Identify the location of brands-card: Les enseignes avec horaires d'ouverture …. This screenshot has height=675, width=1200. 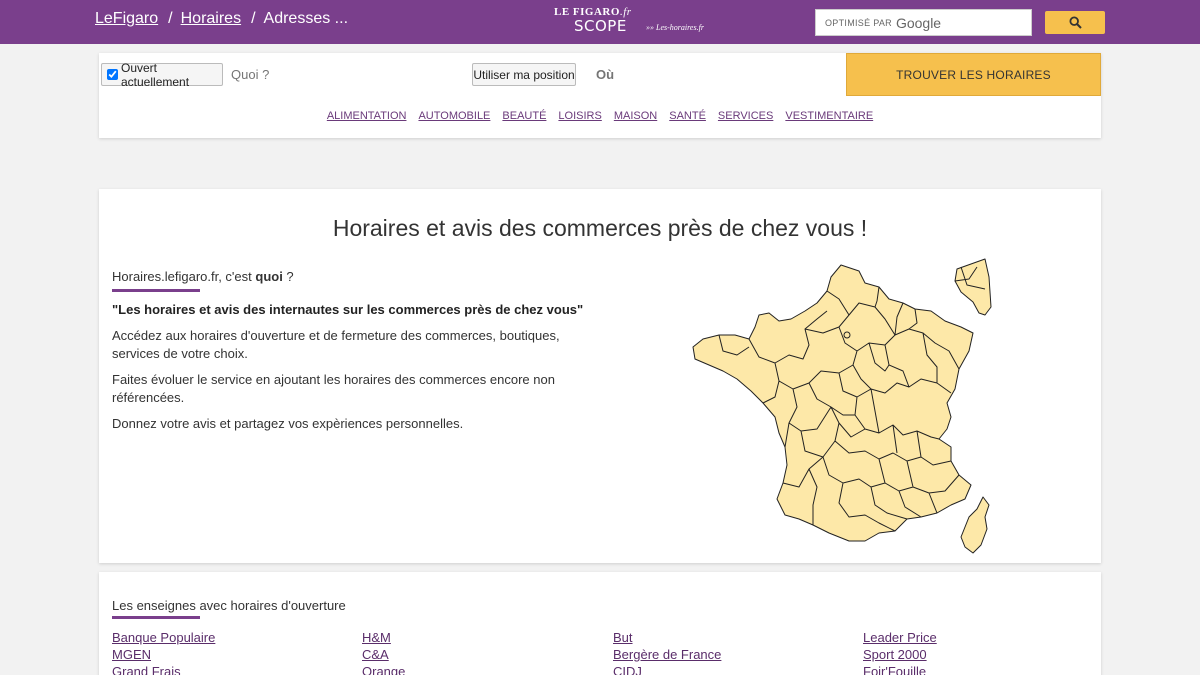
(600, 623).